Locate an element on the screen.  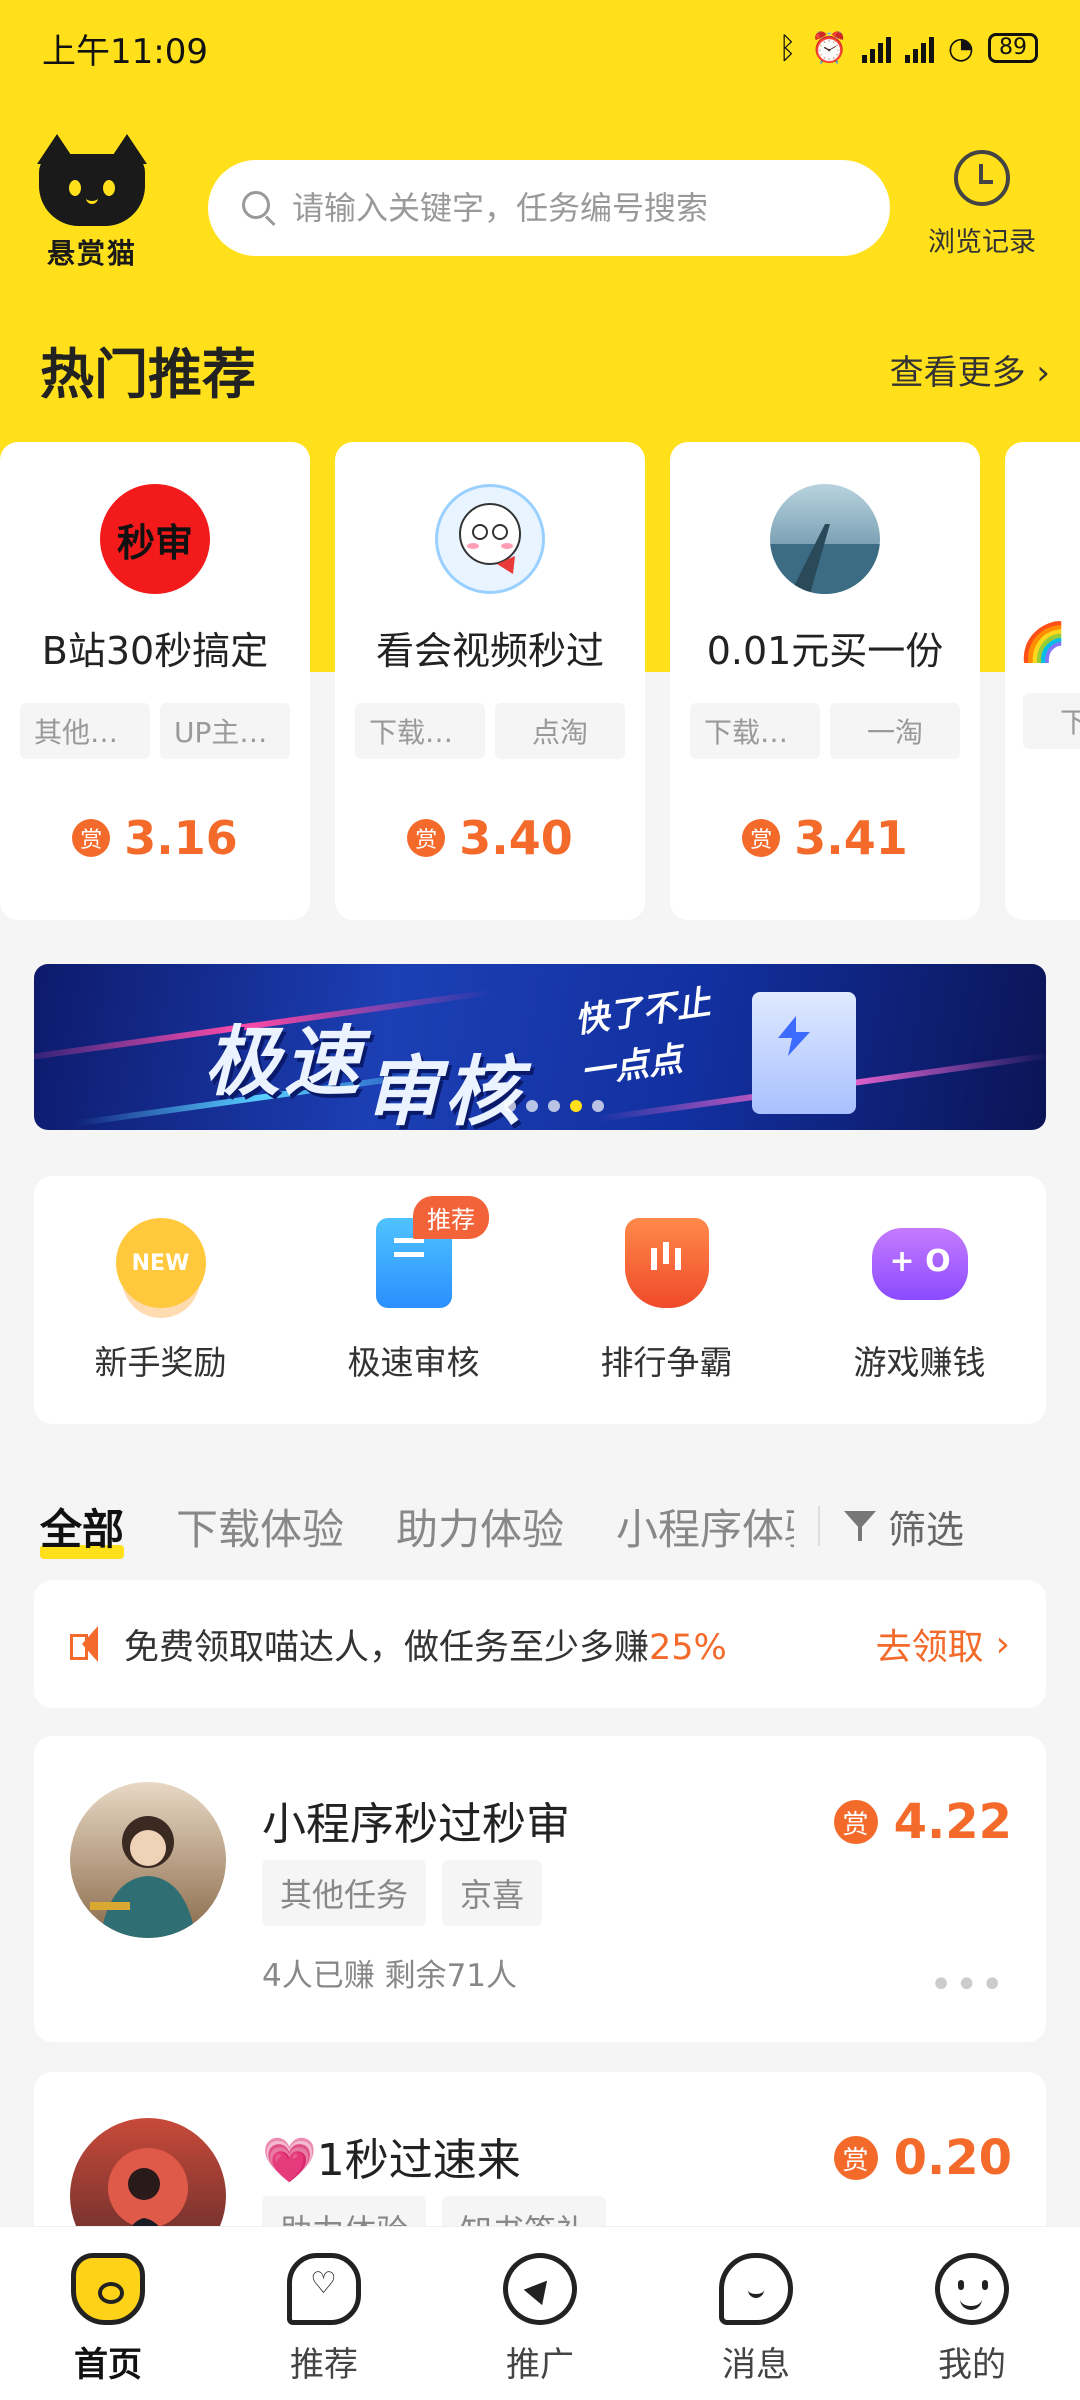
hot-card: 0.01元买一份 下载体验 一淘 赏 3.41 is located at coordinates (825, 681).